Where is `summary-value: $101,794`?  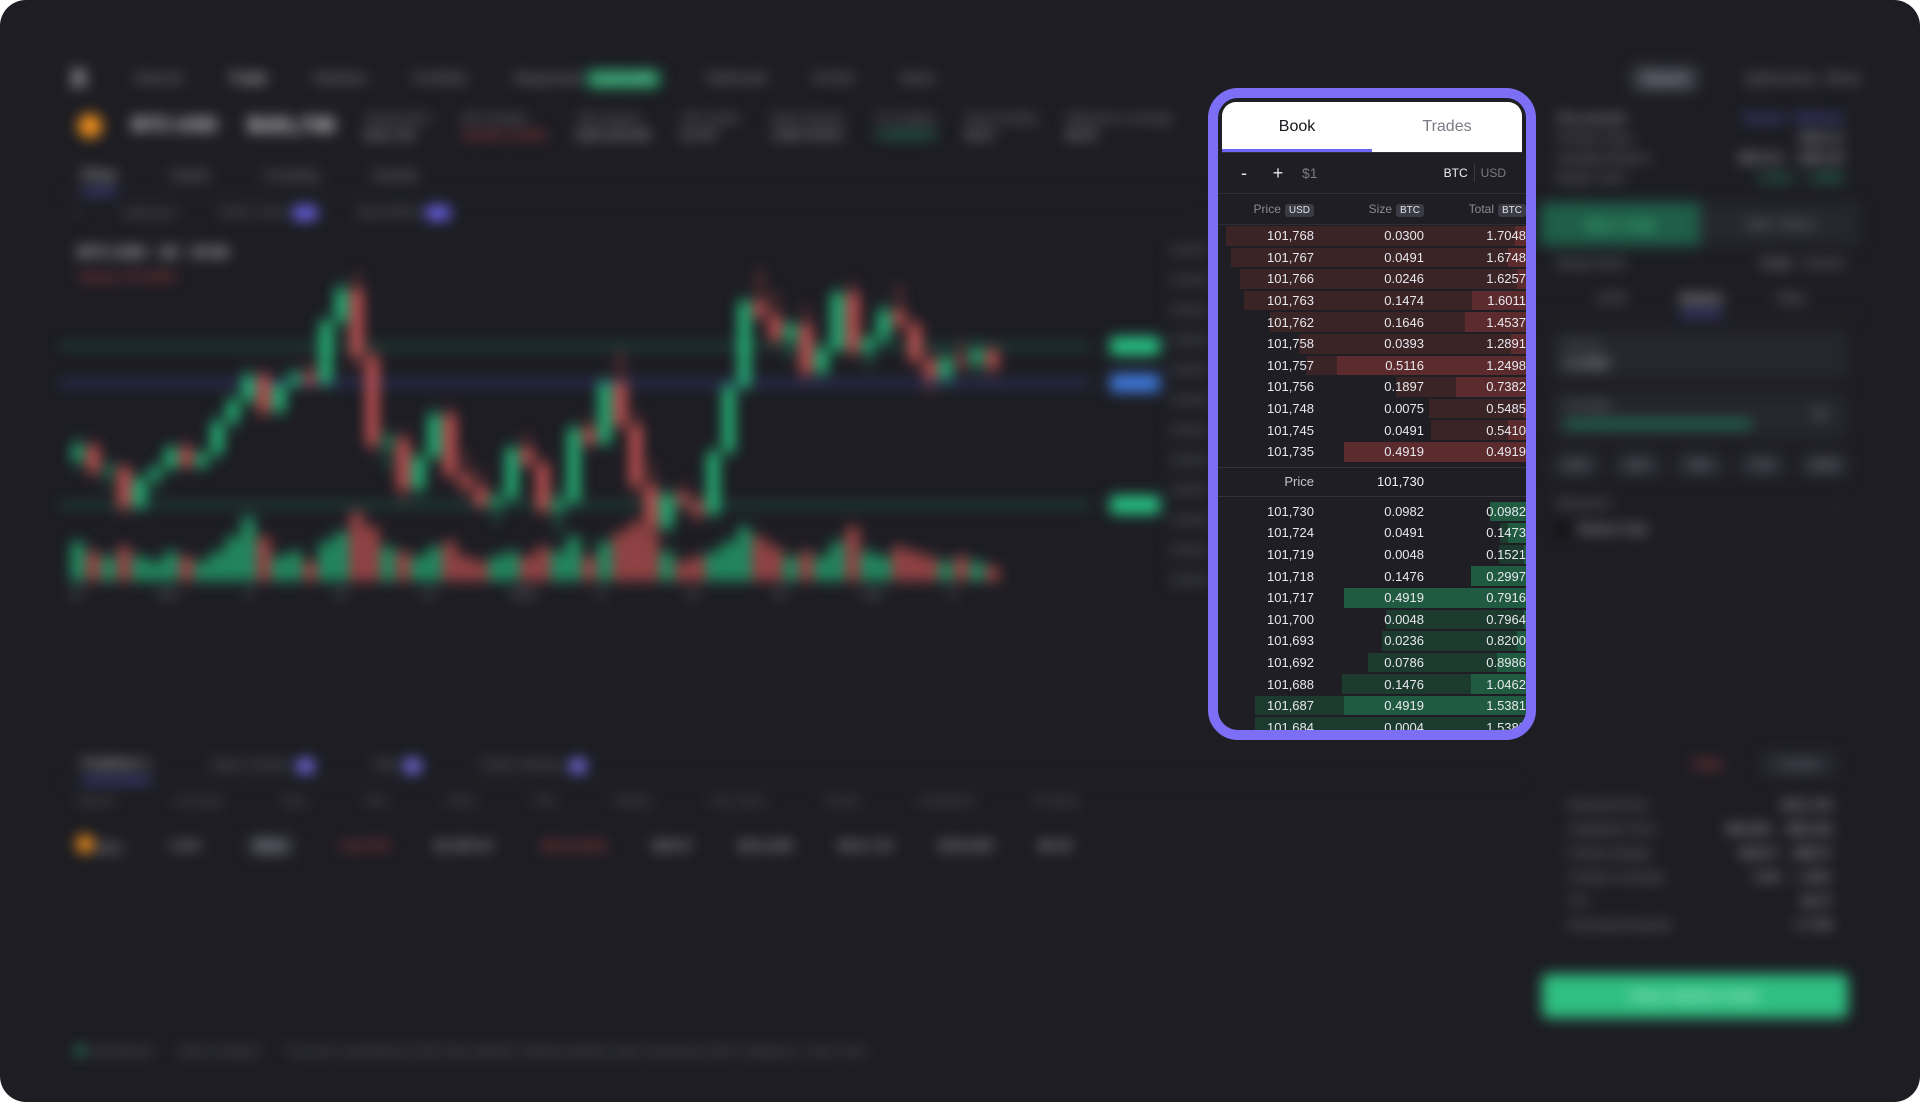 summary-value: $101,794 is located at coordinates (1806, 805).